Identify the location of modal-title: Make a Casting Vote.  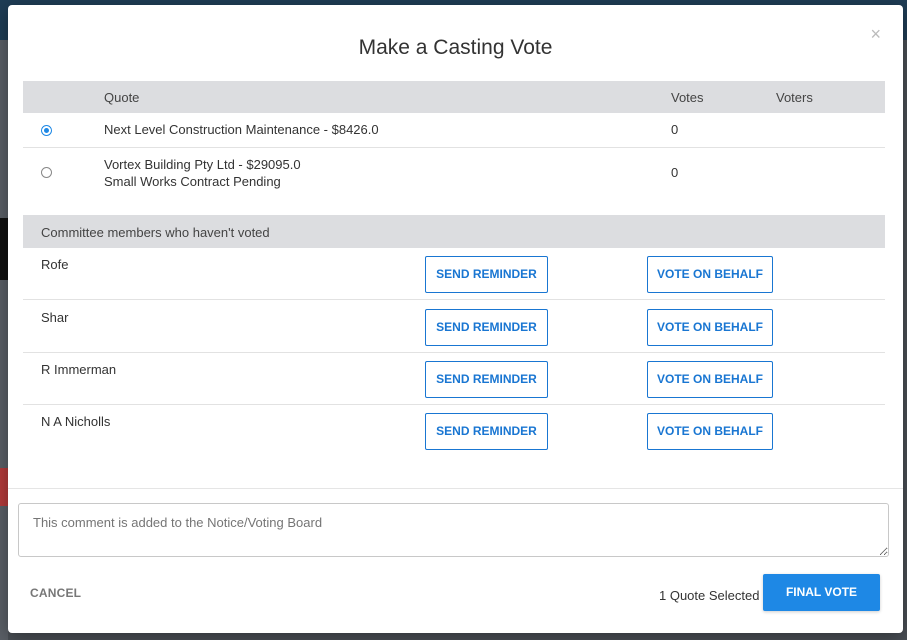
(455, 47).